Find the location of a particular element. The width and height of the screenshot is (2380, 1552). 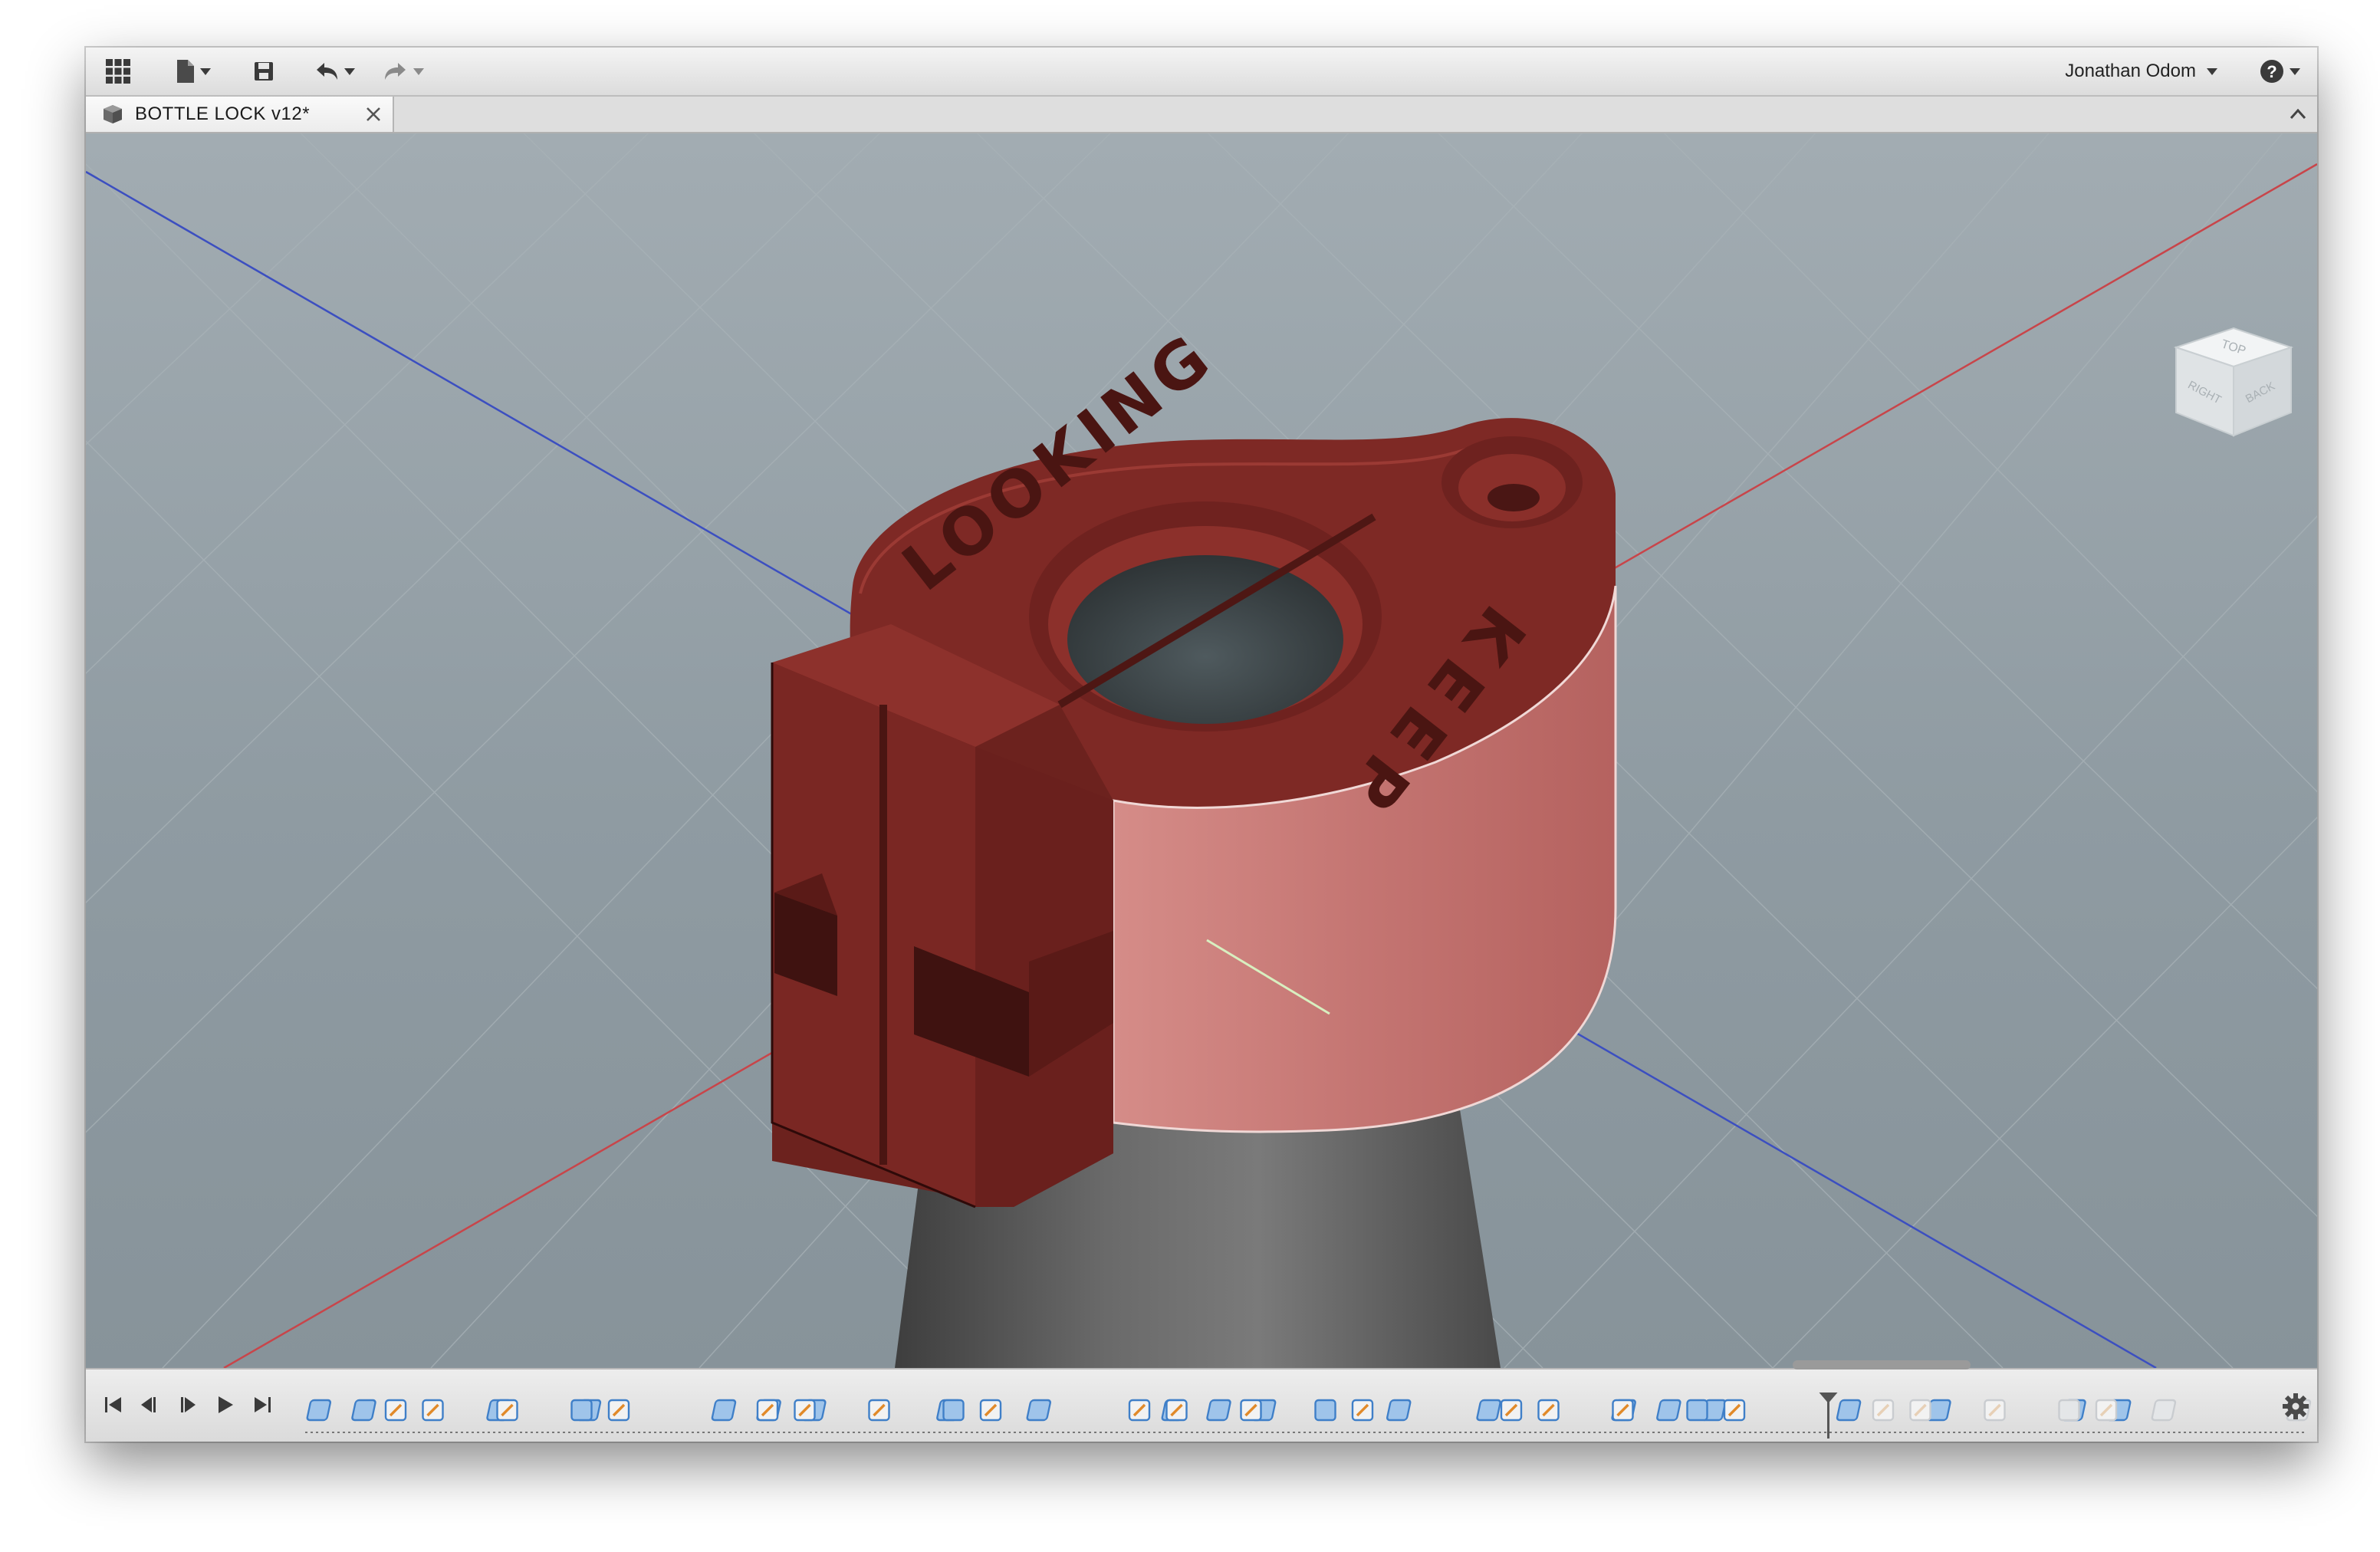

user-menu: Jonathan Odom is located at coordinates (2141, 71).